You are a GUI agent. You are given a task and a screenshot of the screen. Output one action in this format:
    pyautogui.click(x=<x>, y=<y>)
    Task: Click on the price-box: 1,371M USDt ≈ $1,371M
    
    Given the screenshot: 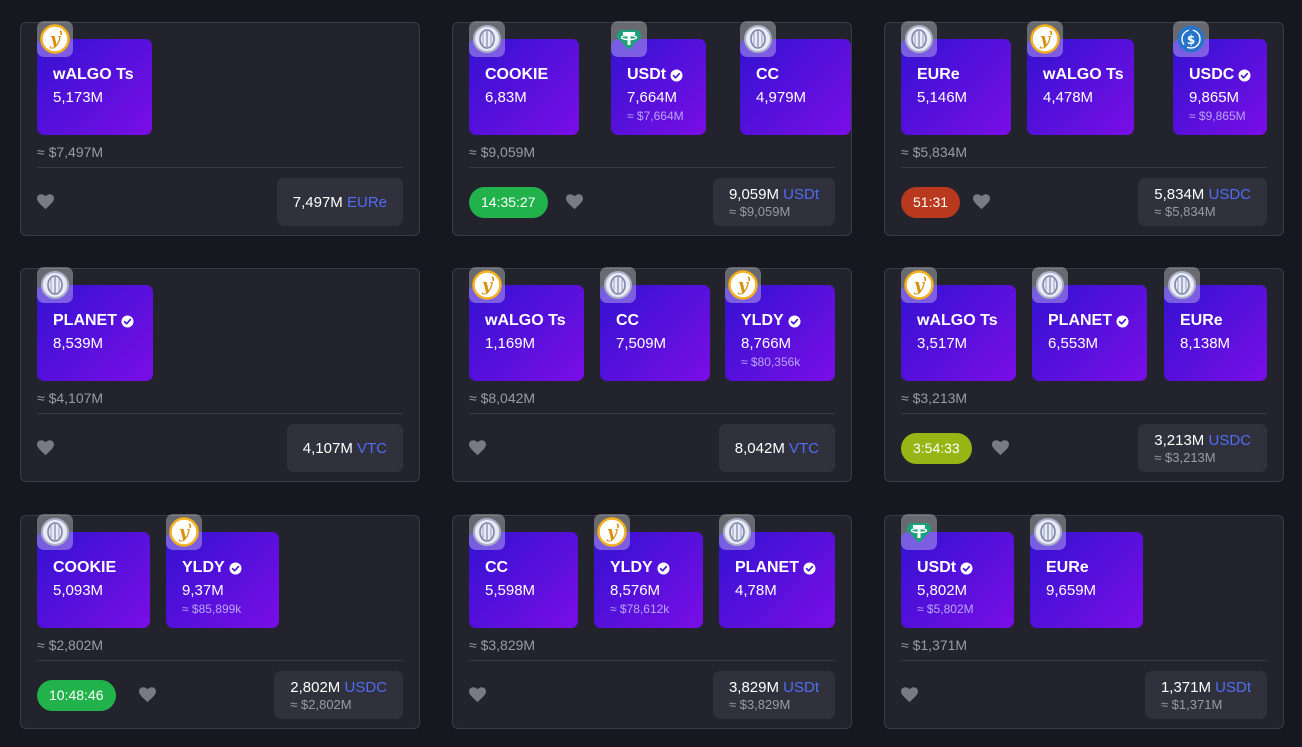 What is the action you would take?
    pyautogui.click(x=1205, y=695)
    